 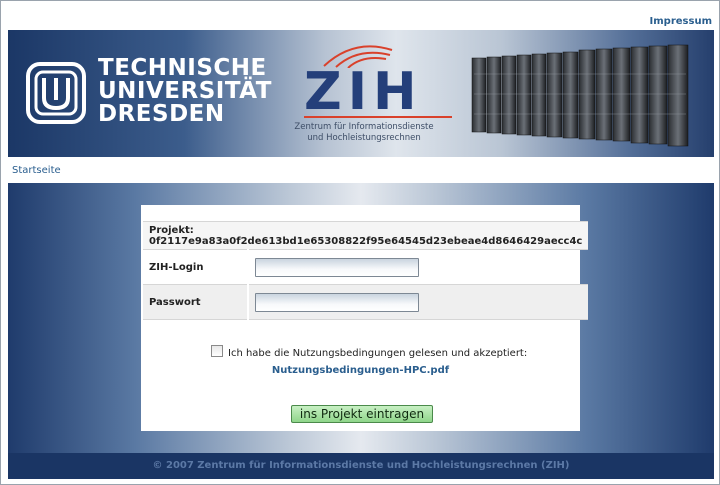 What do you see at coordinates (362, 414) in the screenshot?
I see `join-project-button: ins Projekt eintragen` at bounding box center [362, 414].